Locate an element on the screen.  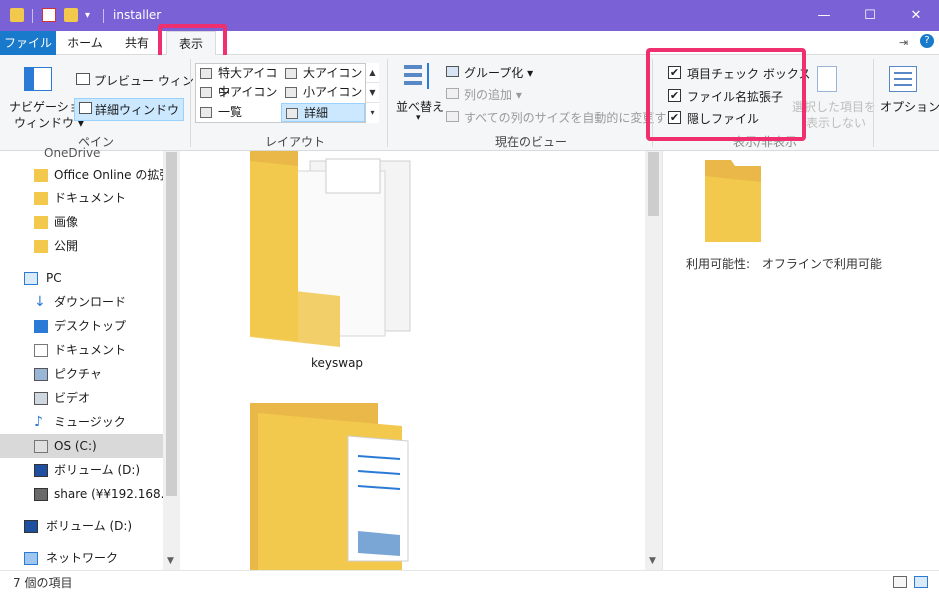
network-icon is located at coordinates (31, 558).